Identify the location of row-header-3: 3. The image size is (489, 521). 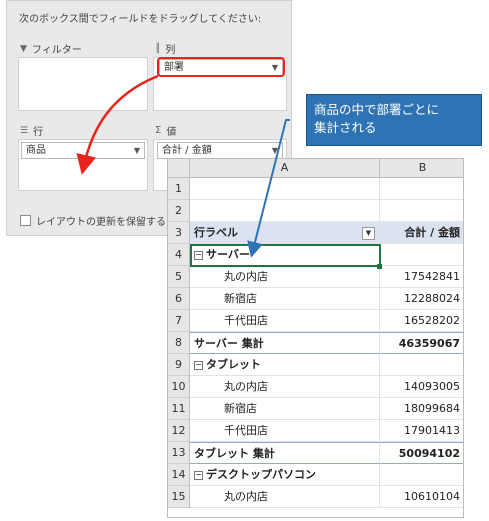
(179, 233).